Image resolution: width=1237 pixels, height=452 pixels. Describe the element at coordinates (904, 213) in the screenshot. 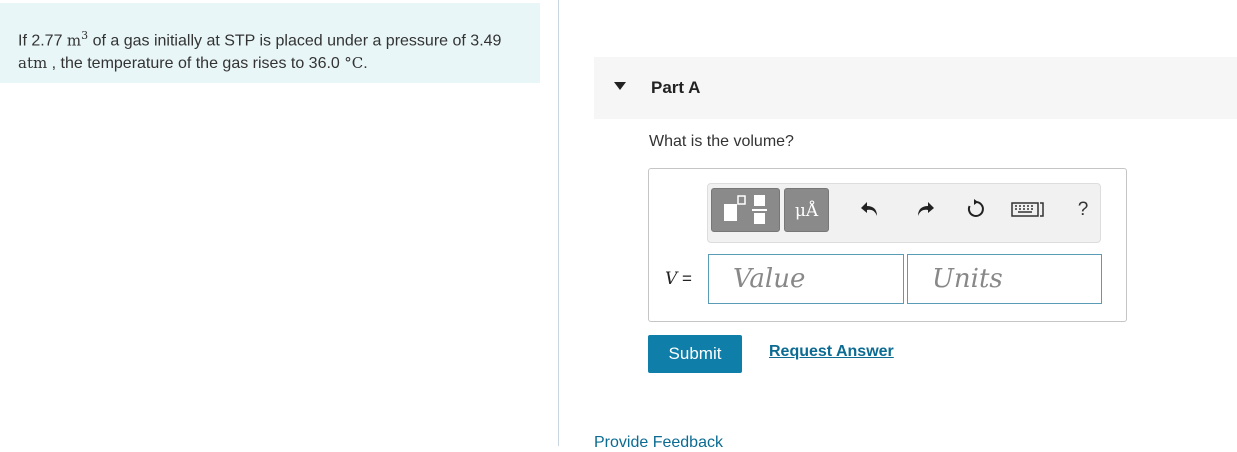

I see `math-toolbar: μÅ ?` at that location.